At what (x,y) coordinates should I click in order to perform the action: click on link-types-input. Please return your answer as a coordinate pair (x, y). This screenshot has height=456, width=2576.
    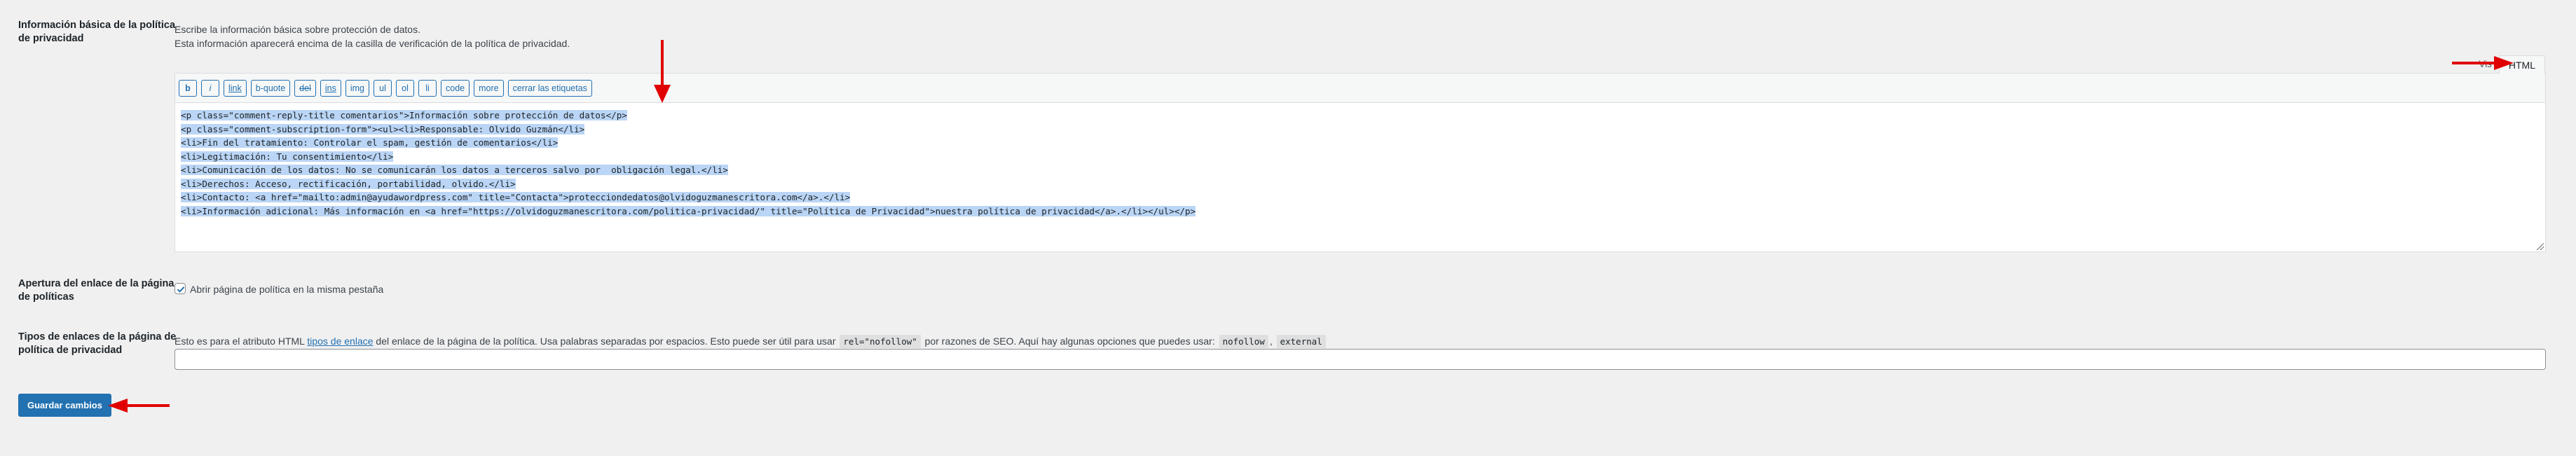
    Looking at the image, I should click on (1360, 359).